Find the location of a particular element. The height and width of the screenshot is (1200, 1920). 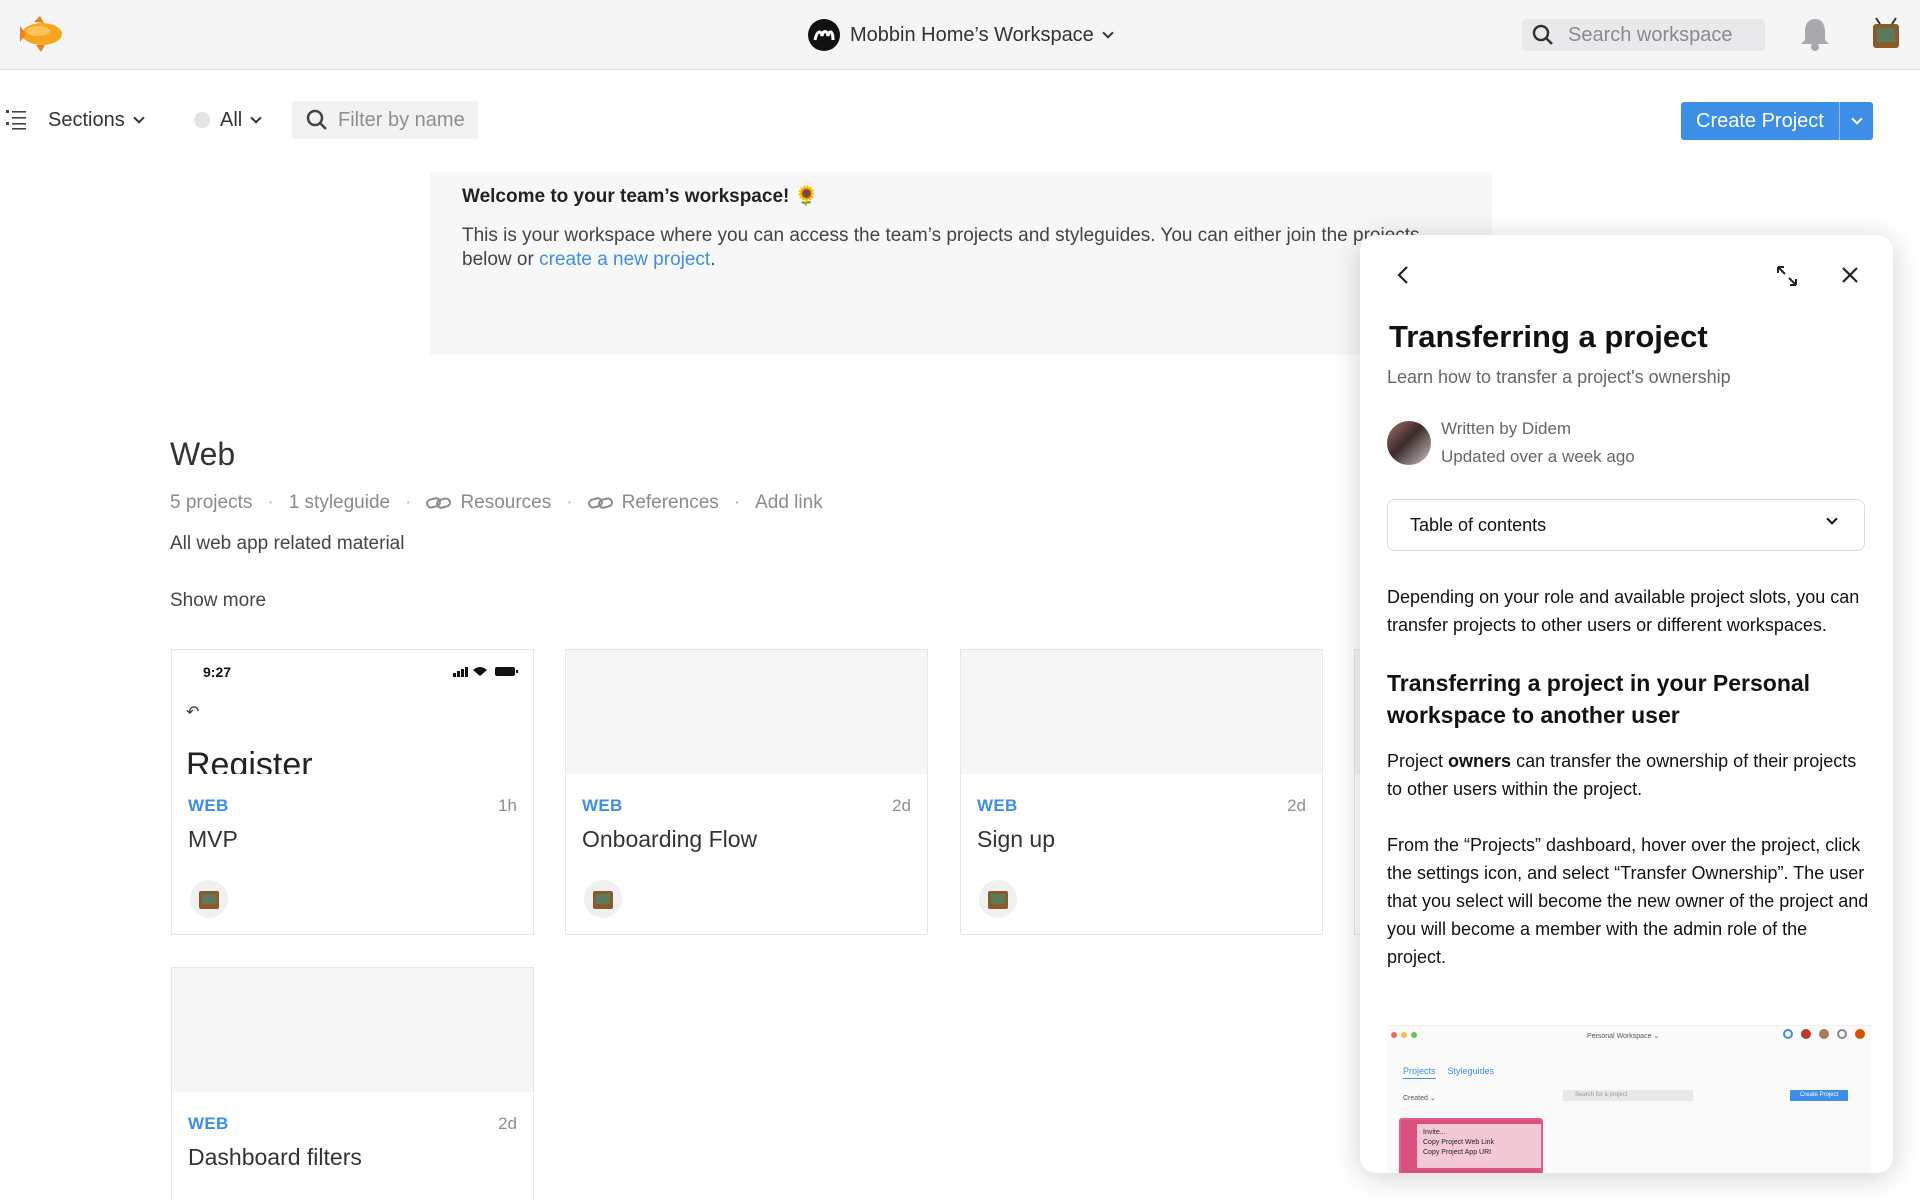

section-description: All web app related material is located at coordinates (287, 543).